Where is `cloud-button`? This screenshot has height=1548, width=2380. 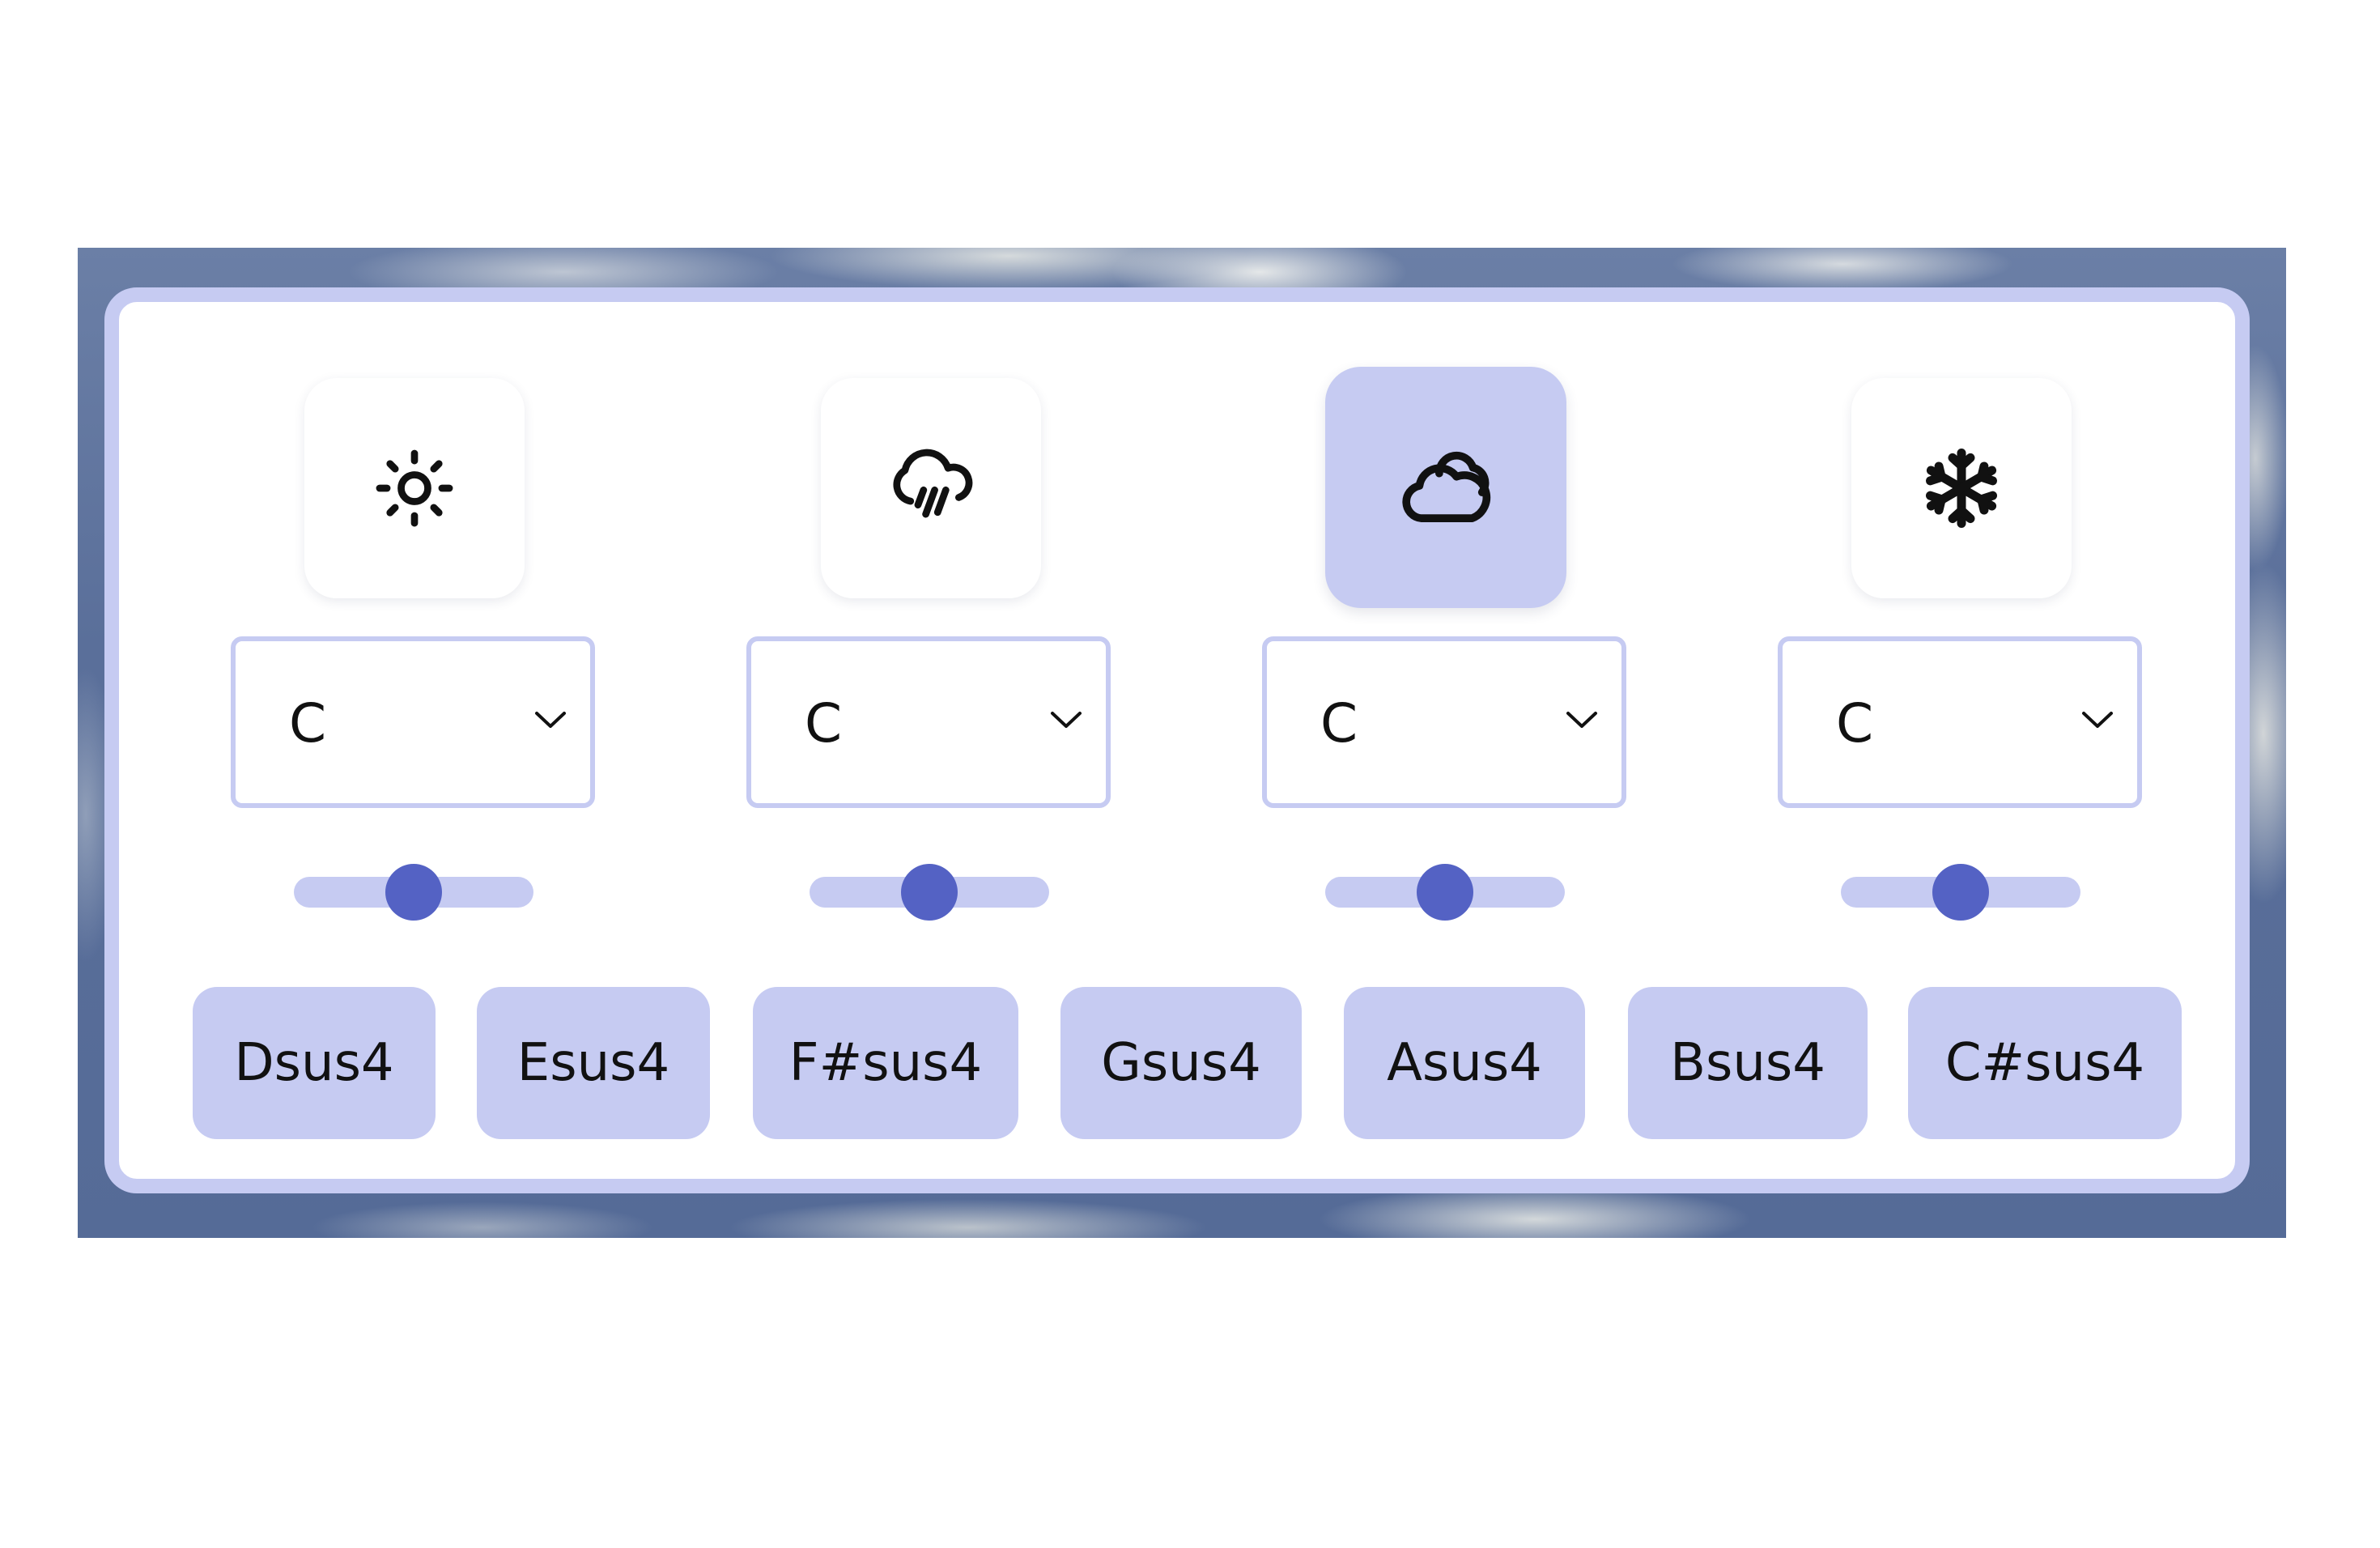 cloud-button is located at coordinates (1446, 487).